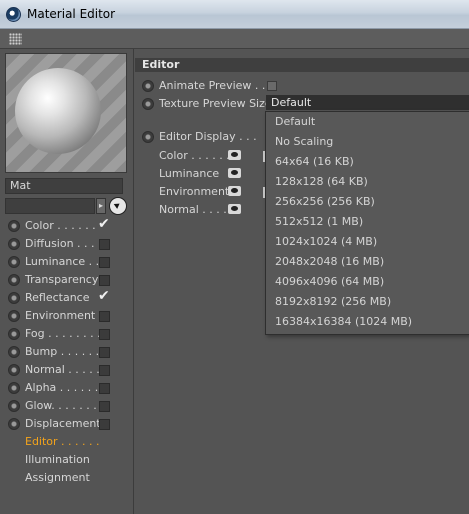 Image resolution: width=469 pixels, height=514 pixels. I want to click on channel-displacement: Displacement, so click(67, 424).